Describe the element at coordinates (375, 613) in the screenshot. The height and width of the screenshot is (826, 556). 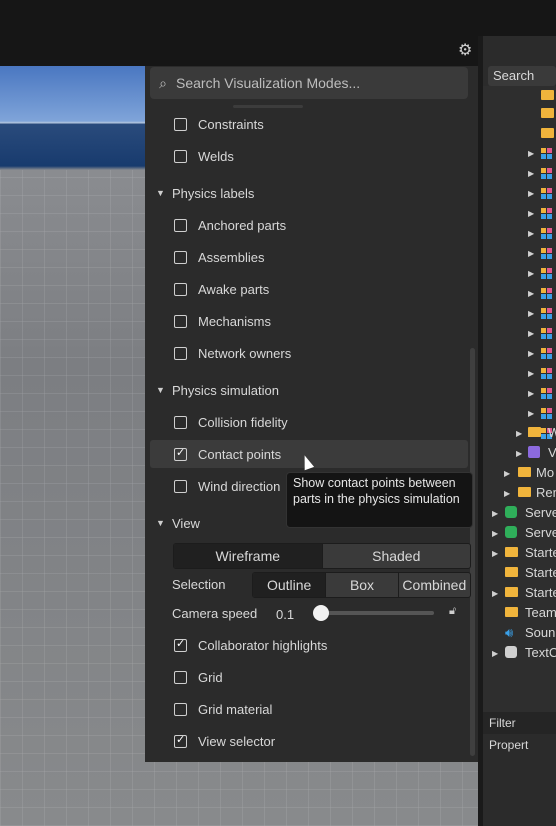
I see `camera-speed-slider-track` at that location.